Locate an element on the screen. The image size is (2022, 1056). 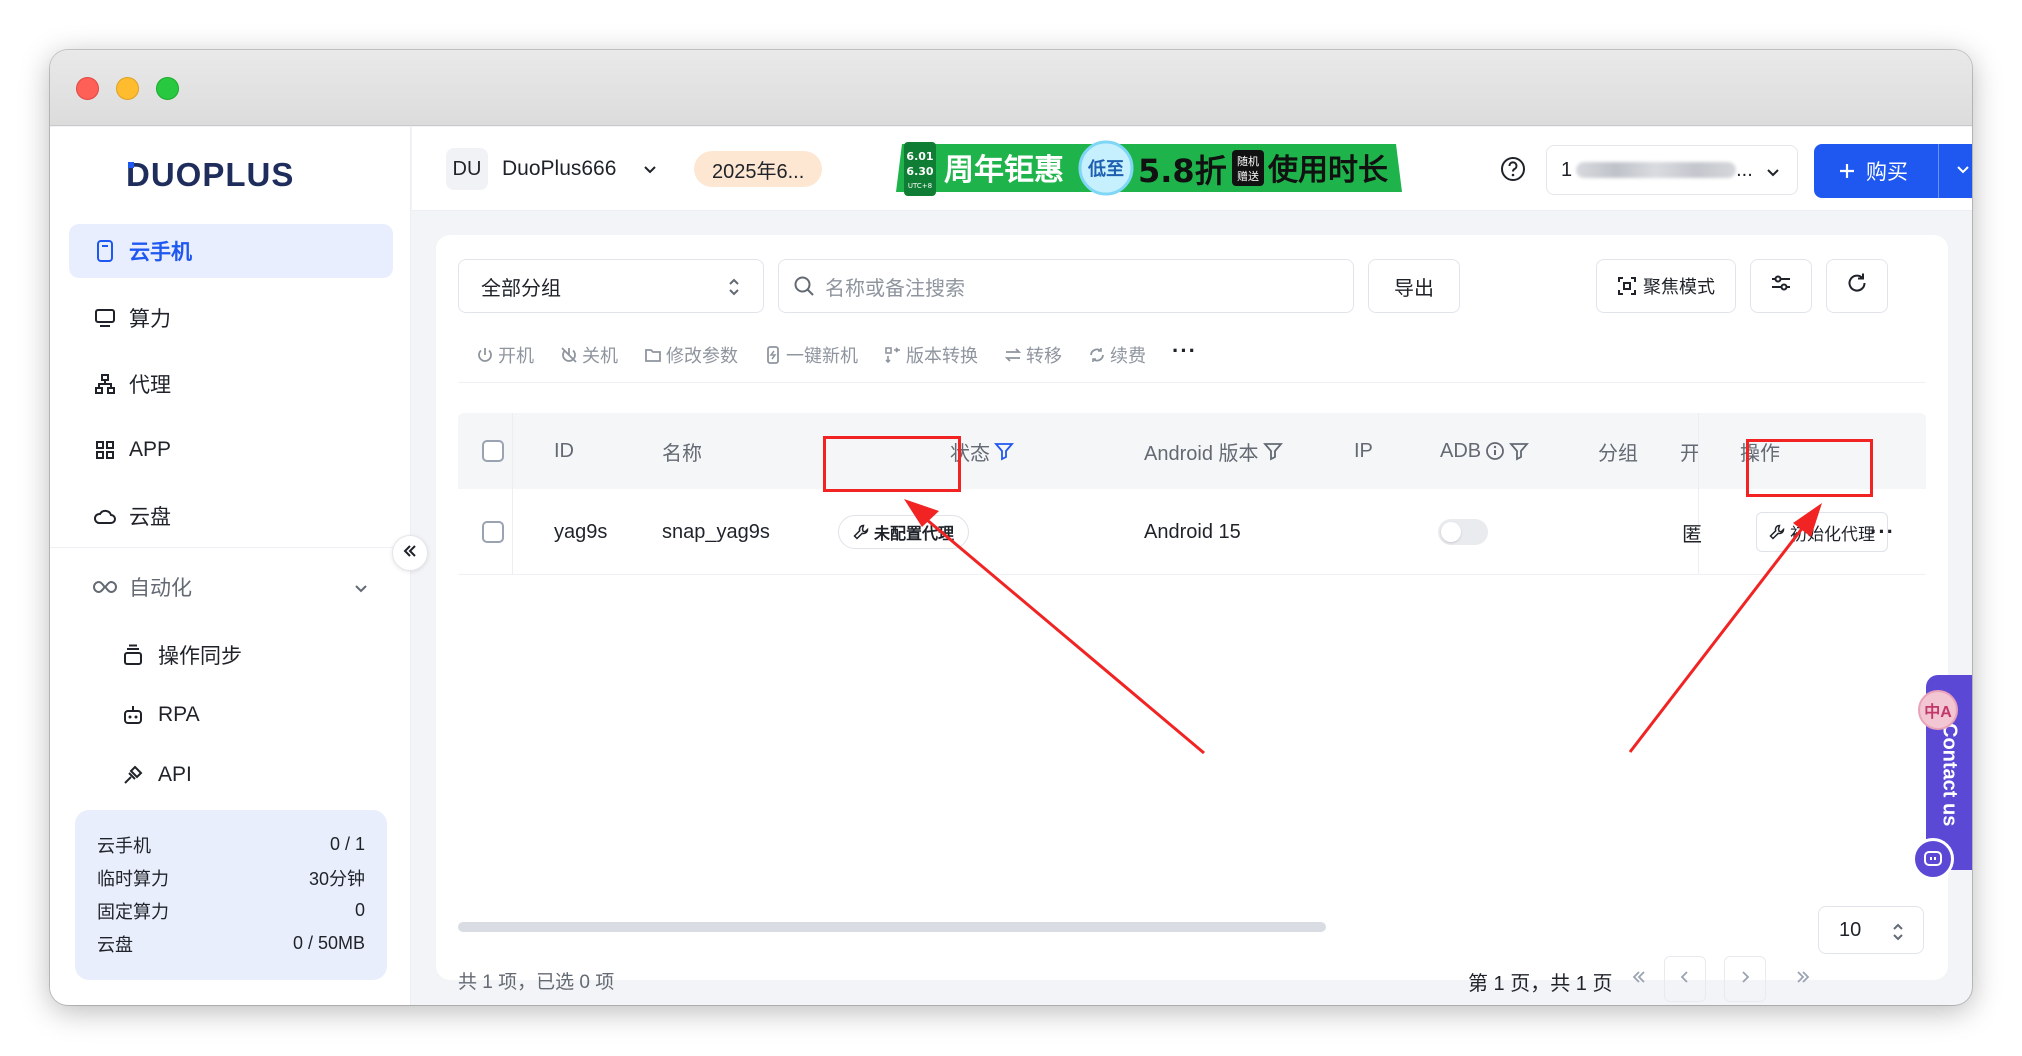
annotation-arrows is located at coordinates (1363, 627).